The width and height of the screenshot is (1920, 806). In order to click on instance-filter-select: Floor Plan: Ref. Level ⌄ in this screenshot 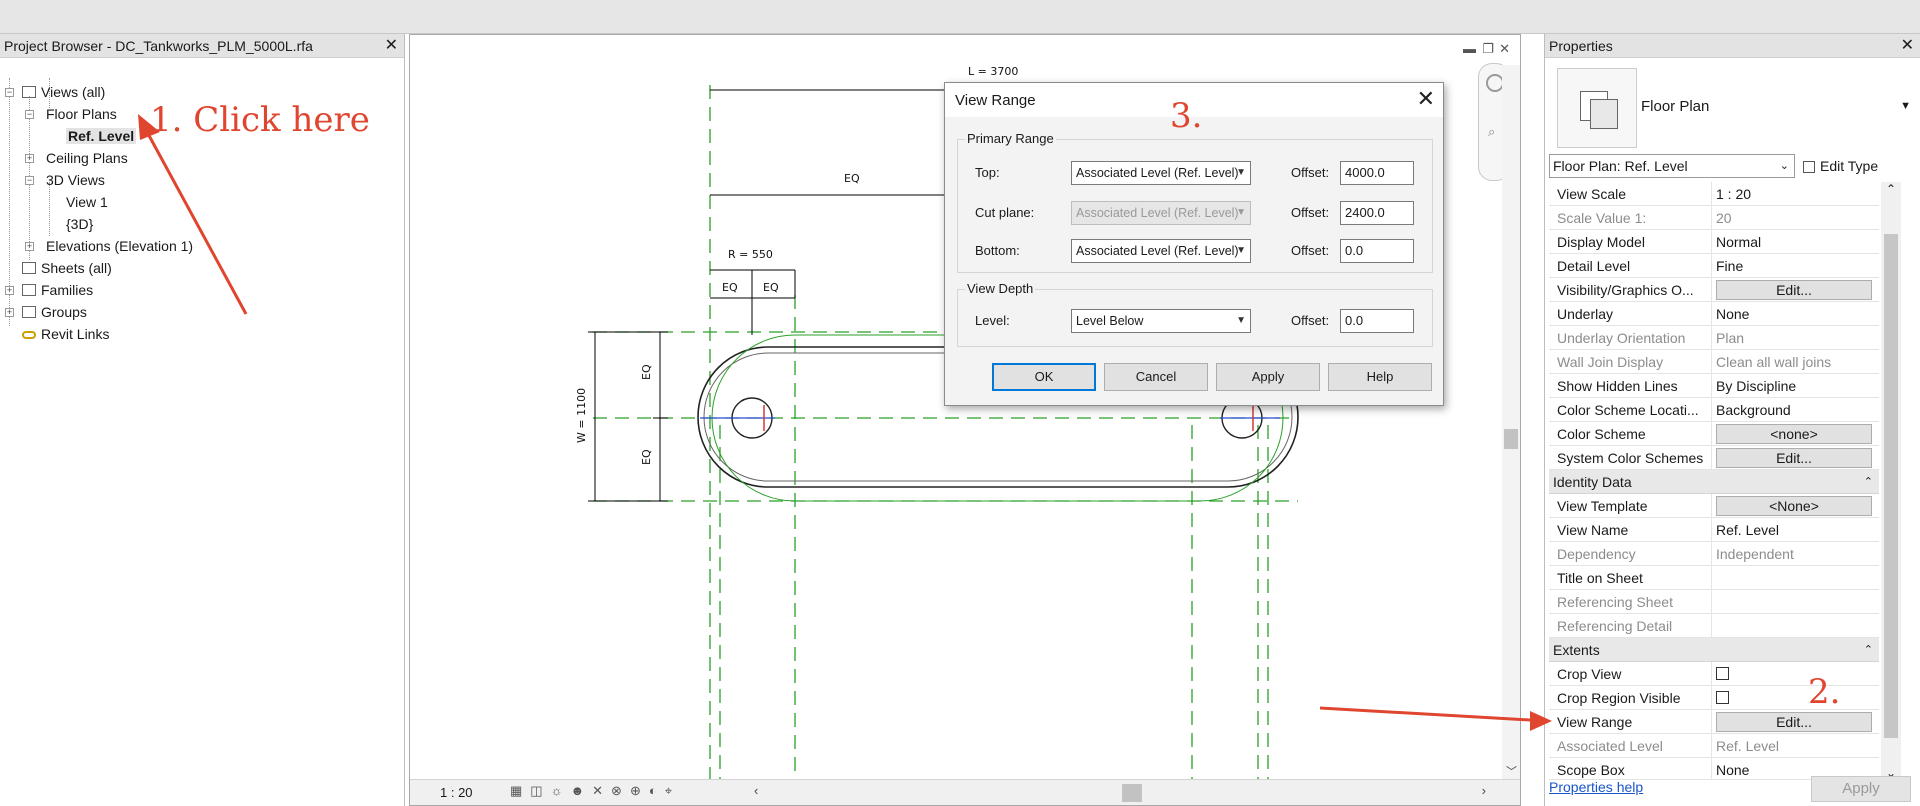, I will do `click(1672, 166)`.